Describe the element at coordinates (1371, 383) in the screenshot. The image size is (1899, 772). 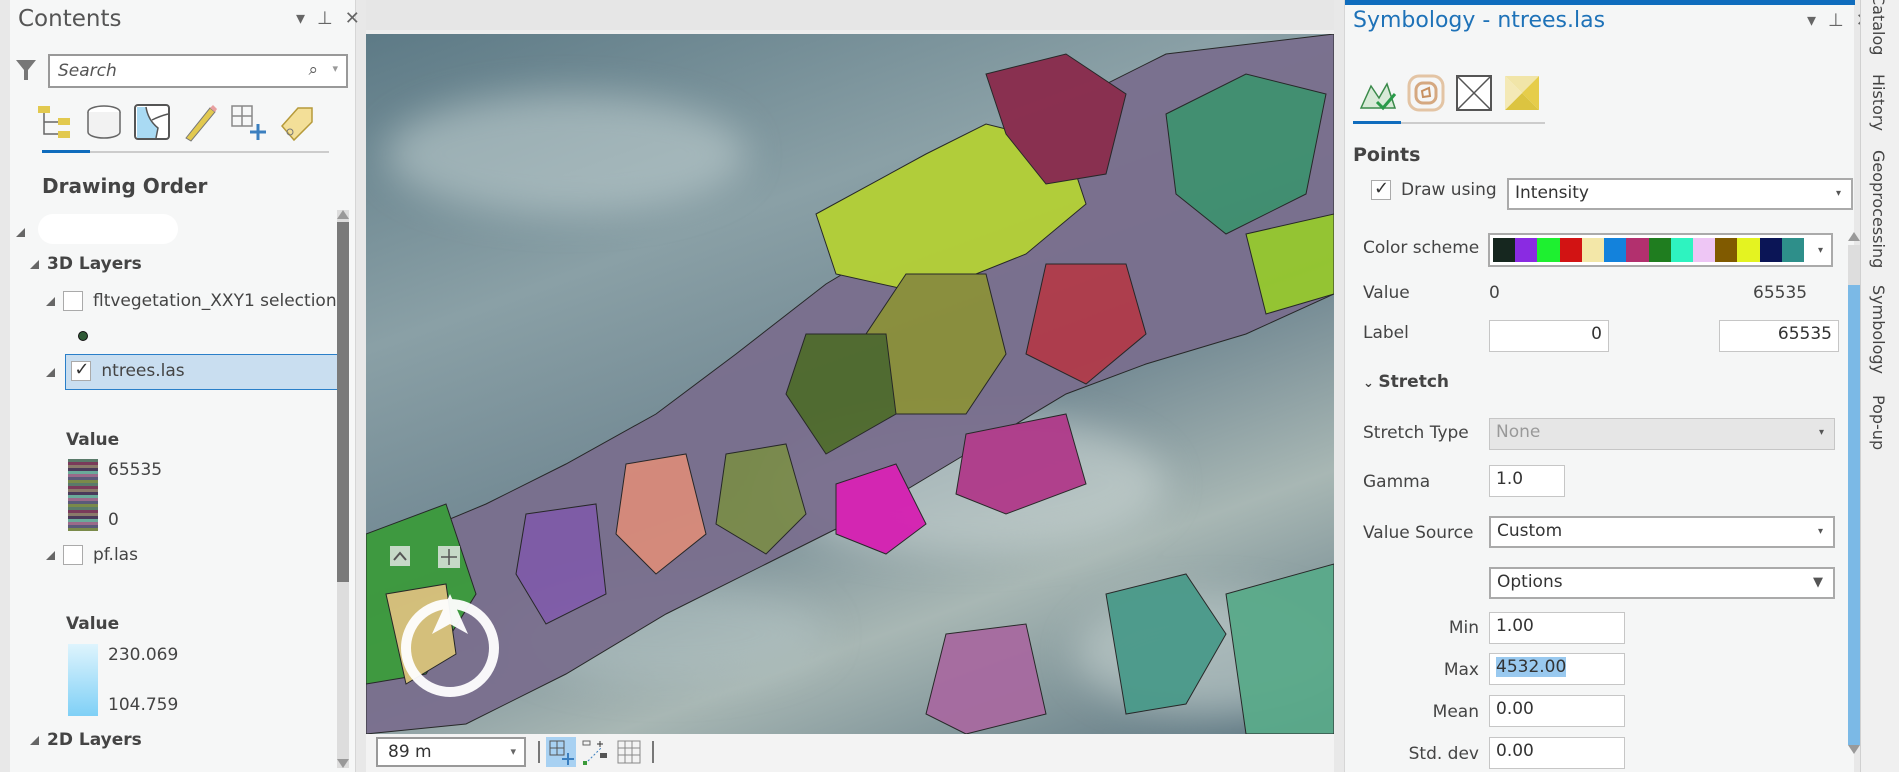
I see `chevron-down-icon: ⌄` at that location.